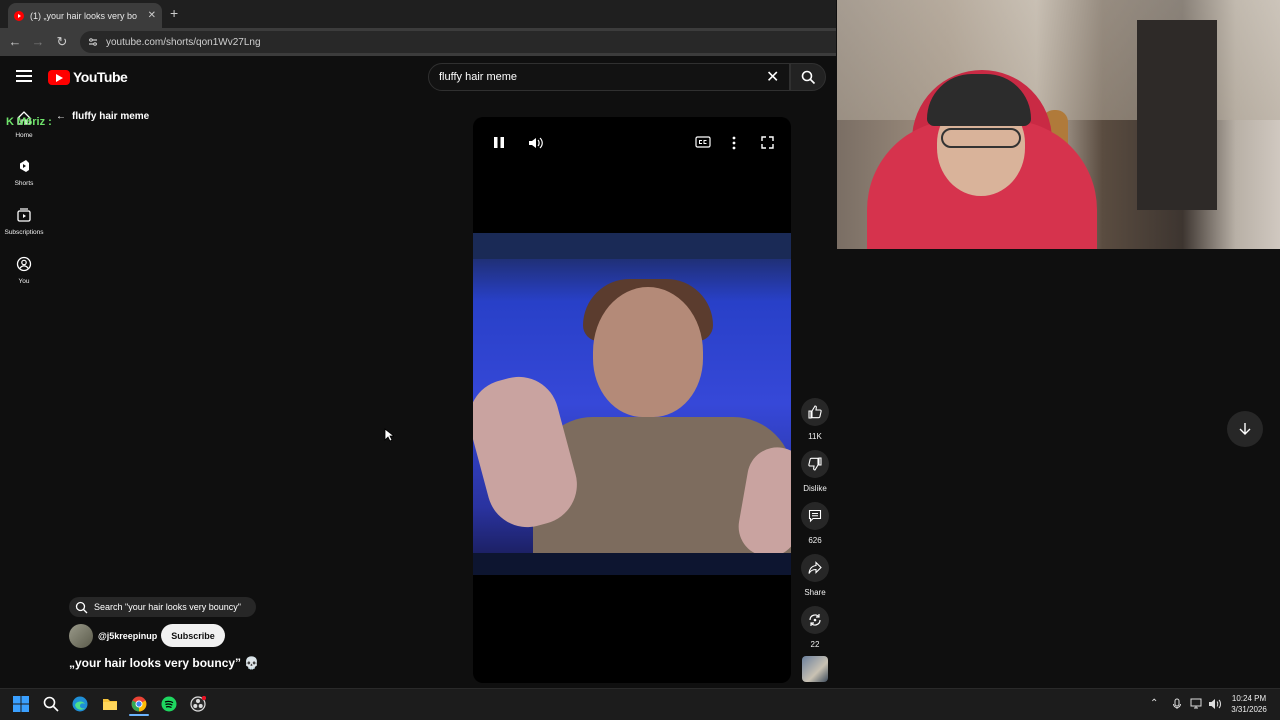 This screenshot has width=1280, height=720. I want to click on clear-search-icon: ✕, so click(772, 77).